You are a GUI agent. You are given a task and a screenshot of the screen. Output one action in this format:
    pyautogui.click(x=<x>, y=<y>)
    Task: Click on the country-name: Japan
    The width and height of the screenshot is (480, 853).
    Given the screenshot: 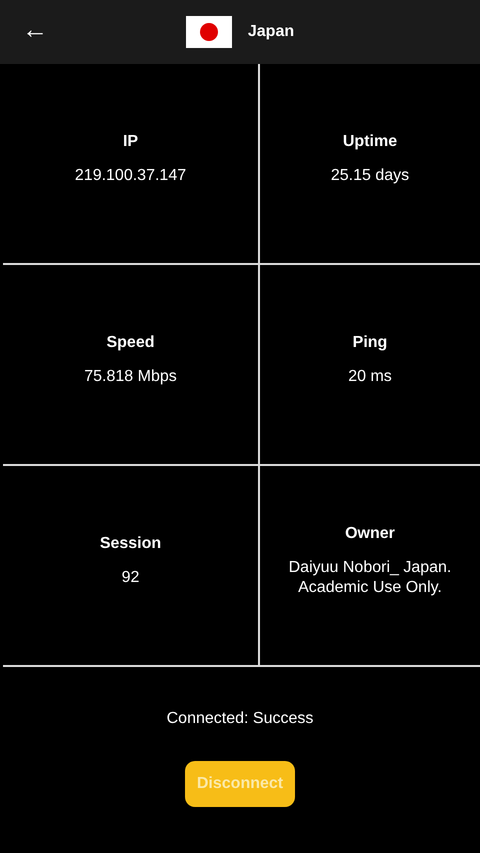 What is the action you would take?
    pyautogui.click(x=271, y=32)
    